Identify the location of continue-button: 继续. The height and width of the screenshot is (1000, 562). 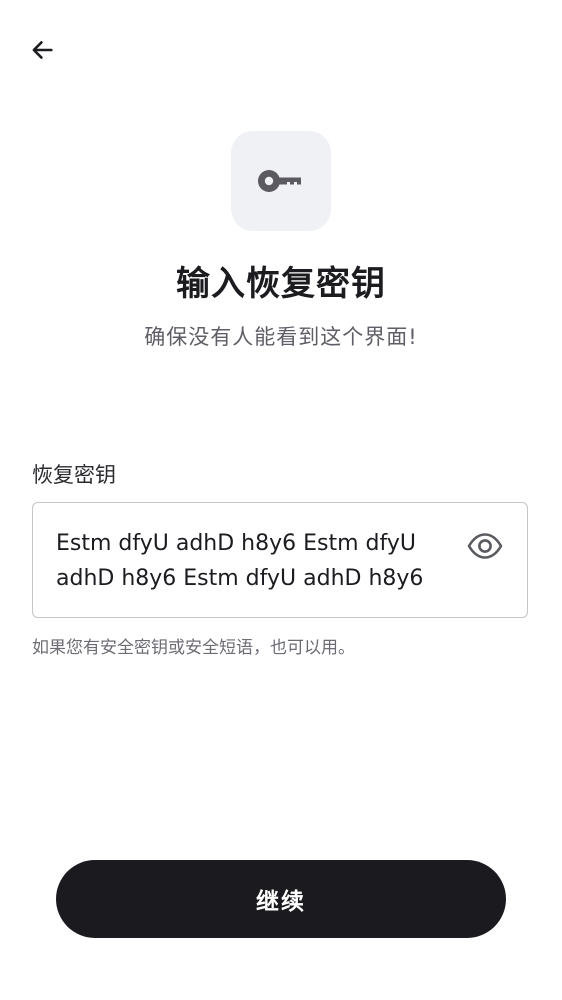
(281, 899).